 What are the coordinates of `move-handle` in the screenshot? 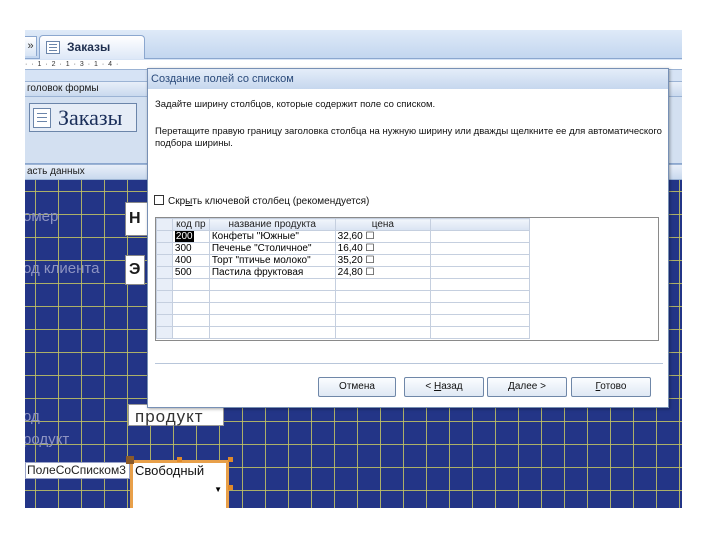 It's located at (130, 460).